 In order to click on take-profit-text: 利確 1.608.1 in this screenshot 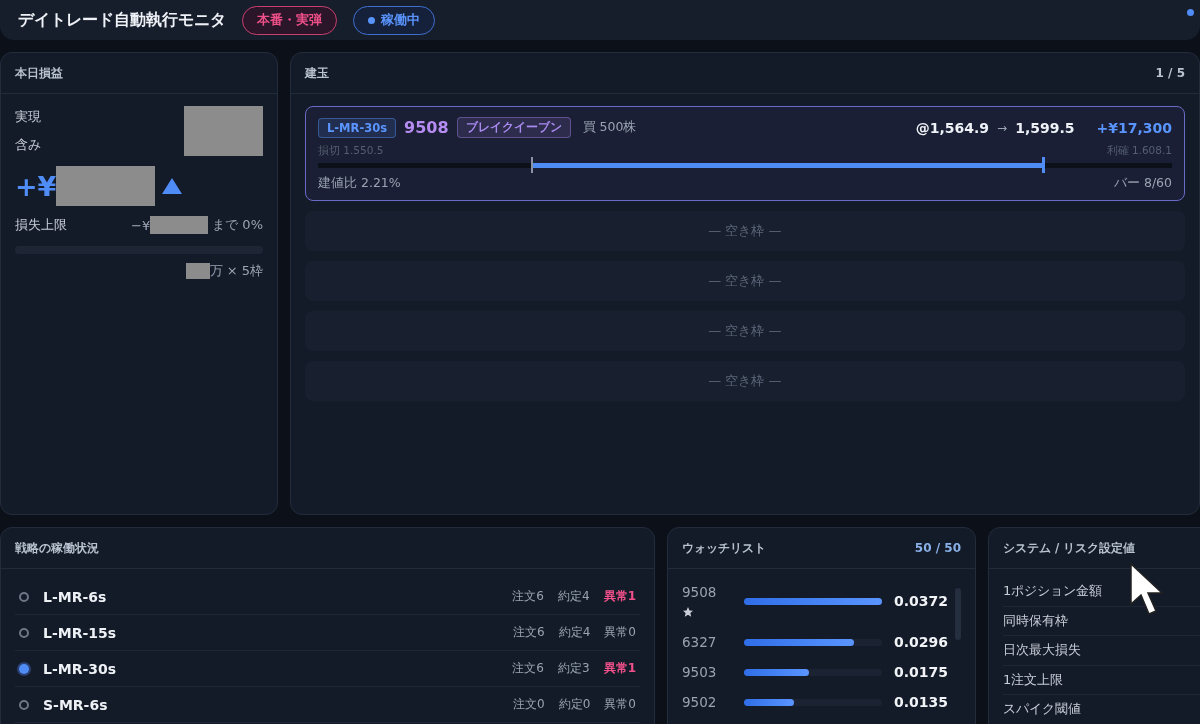, I will do `click(1139, 151)`.